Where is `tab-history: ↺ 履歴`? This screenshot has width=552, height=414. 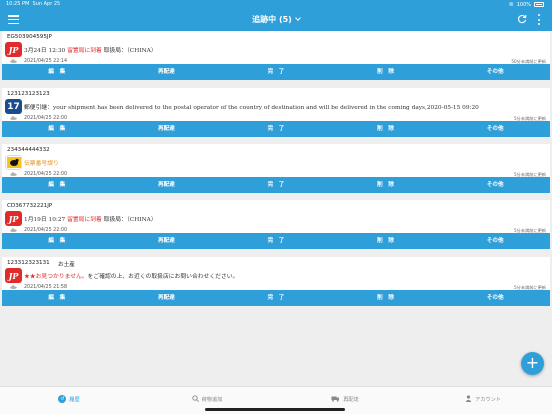
tab-history: ↺ 履歴 is located at coordinates (69, 400).